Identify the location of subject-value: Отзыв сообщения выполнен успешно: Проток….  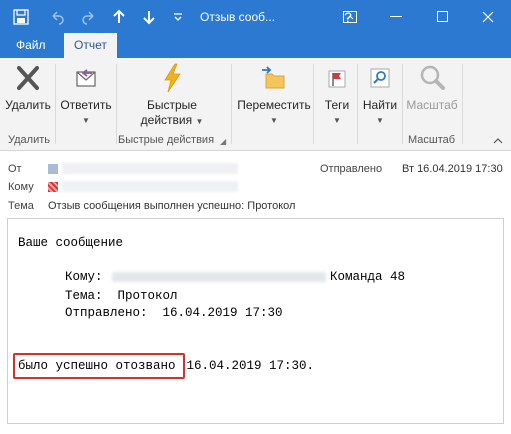
(172, 206).